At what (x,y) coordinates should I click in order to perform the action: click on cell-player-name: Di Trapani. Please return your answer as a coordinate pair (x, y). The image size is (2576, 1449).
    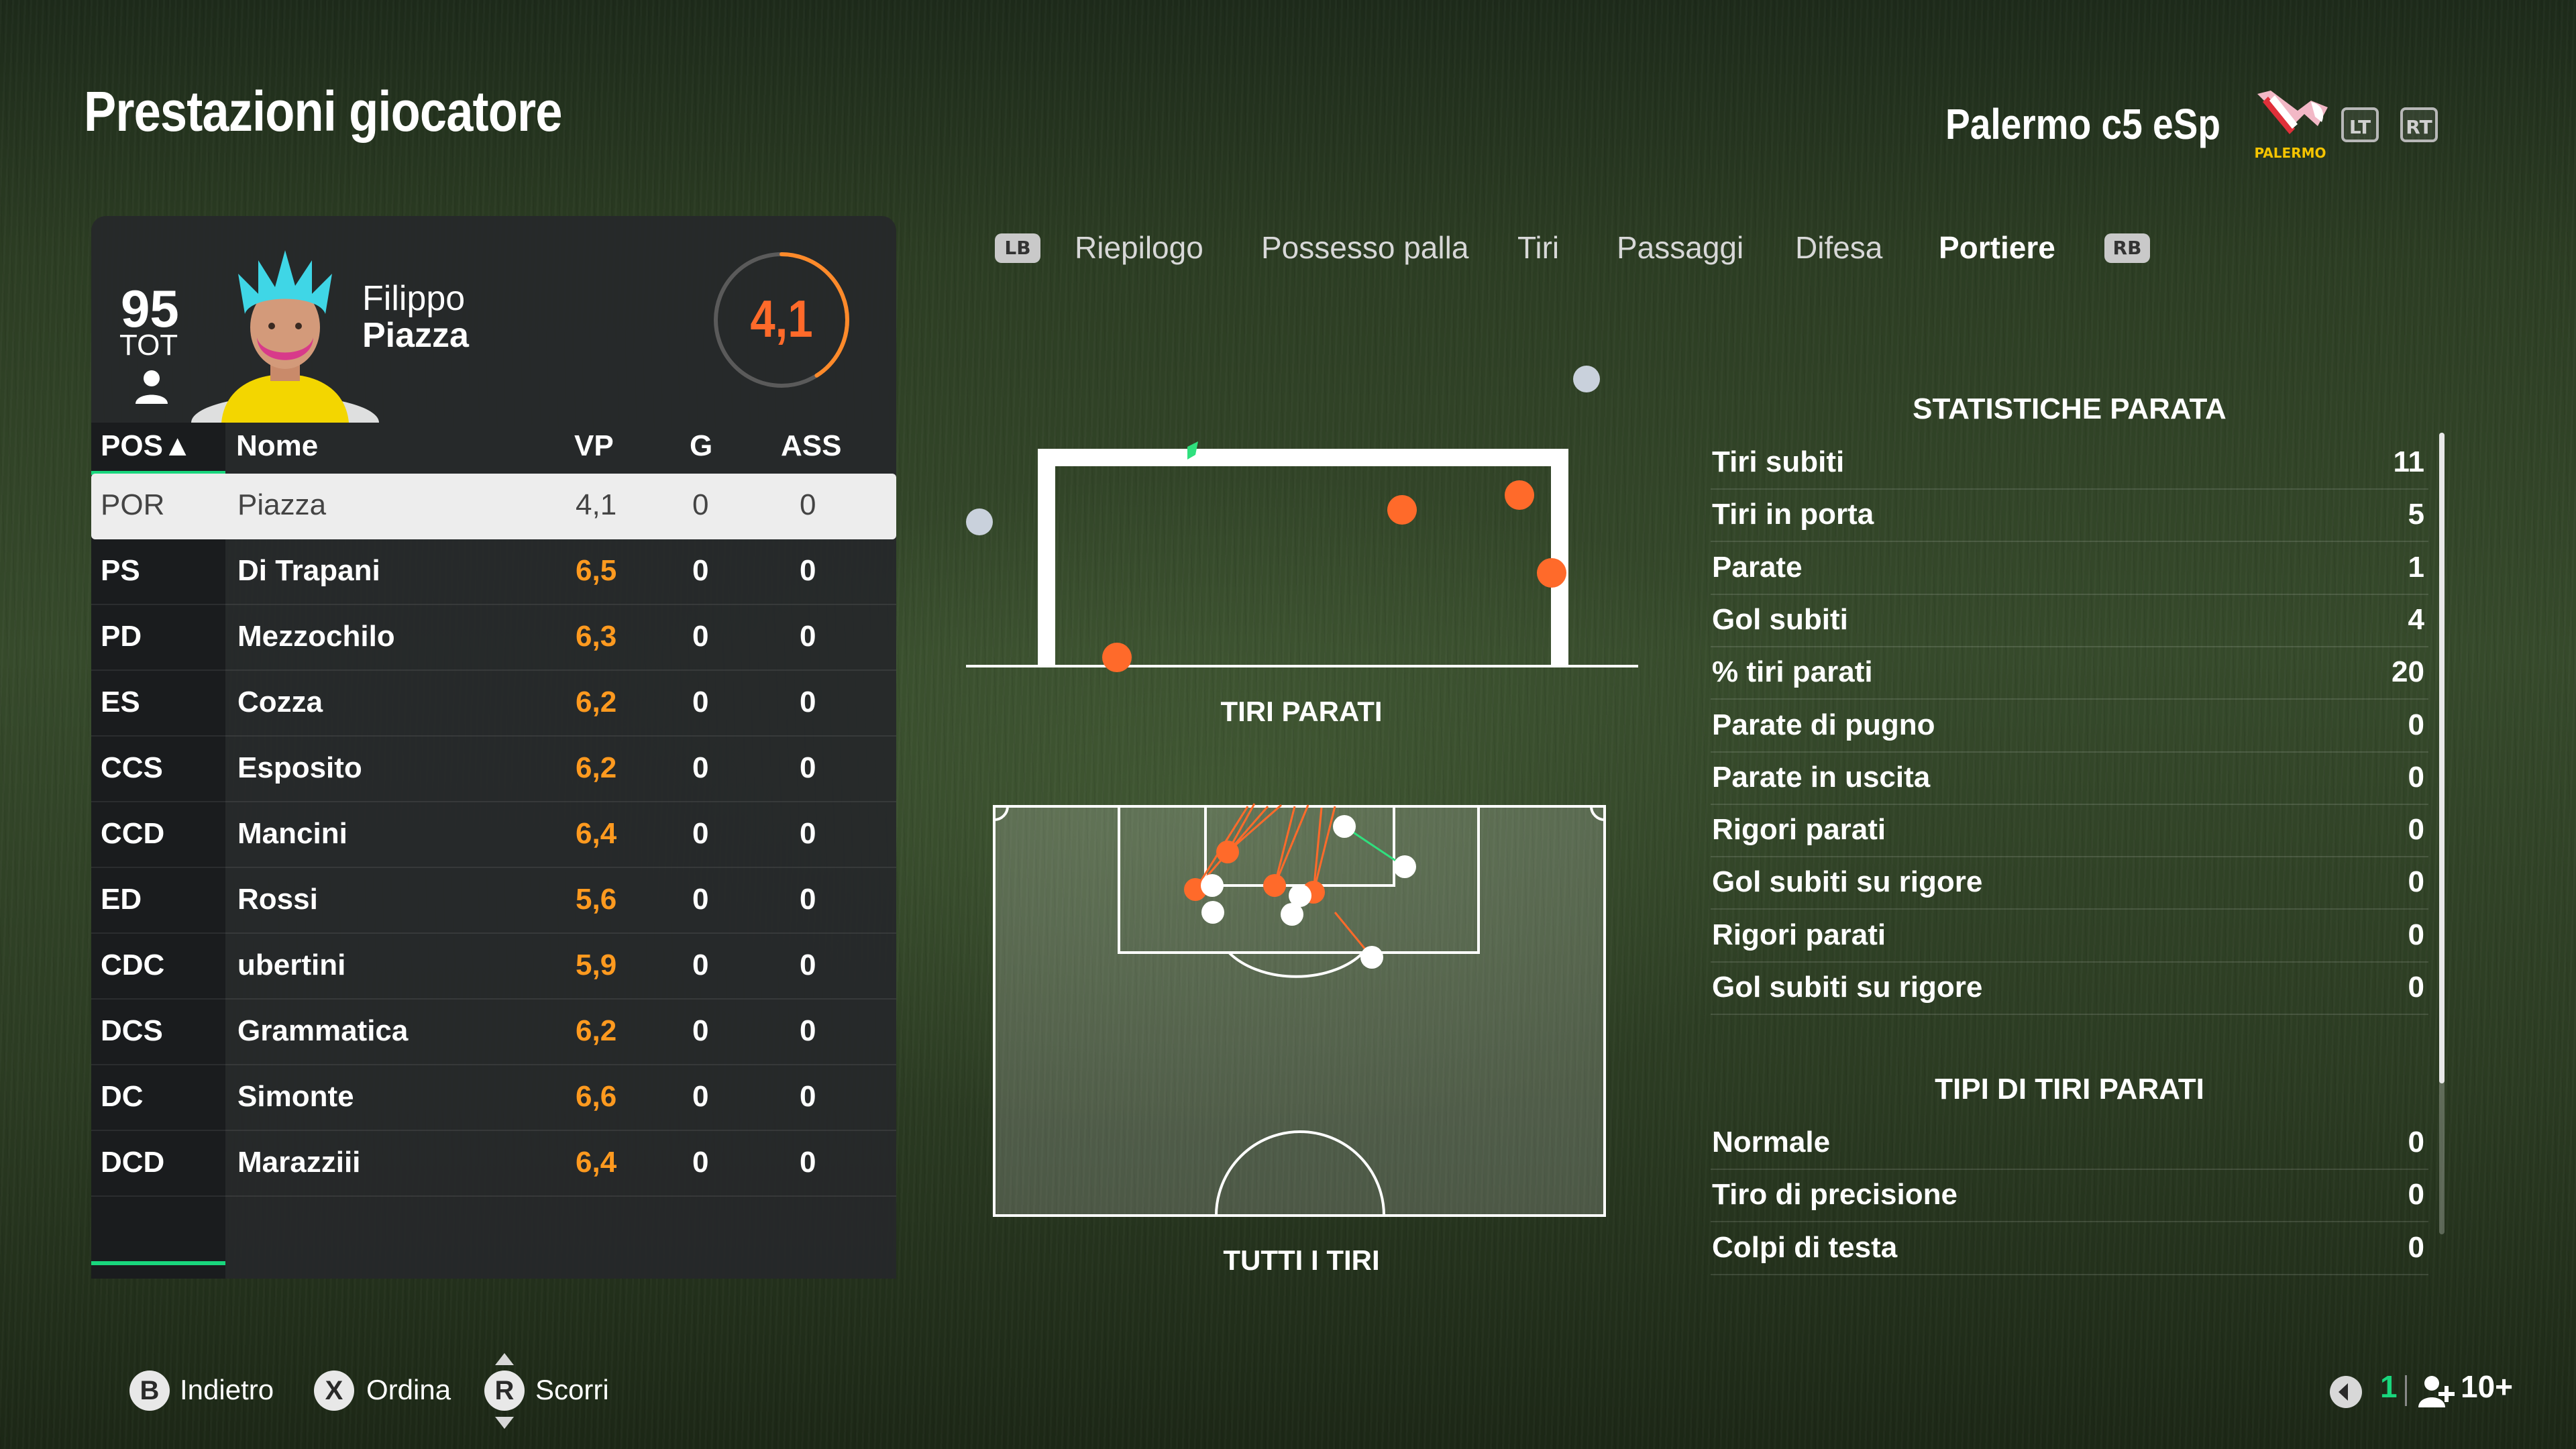
    Looking at the image, I should click on (308, 570).